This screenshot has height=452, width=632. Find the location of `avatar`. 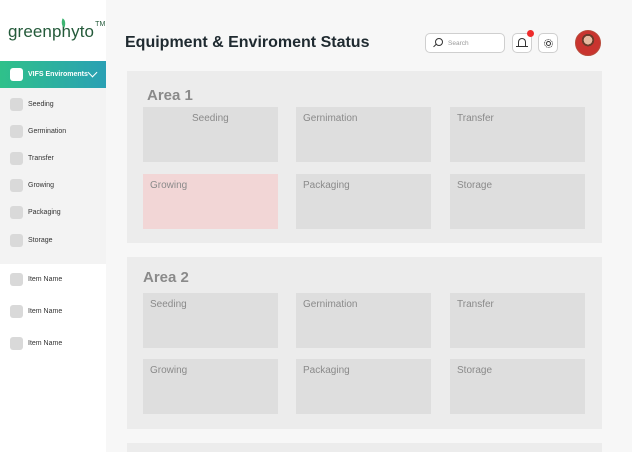

avatar is located at coordinates (588, 43).